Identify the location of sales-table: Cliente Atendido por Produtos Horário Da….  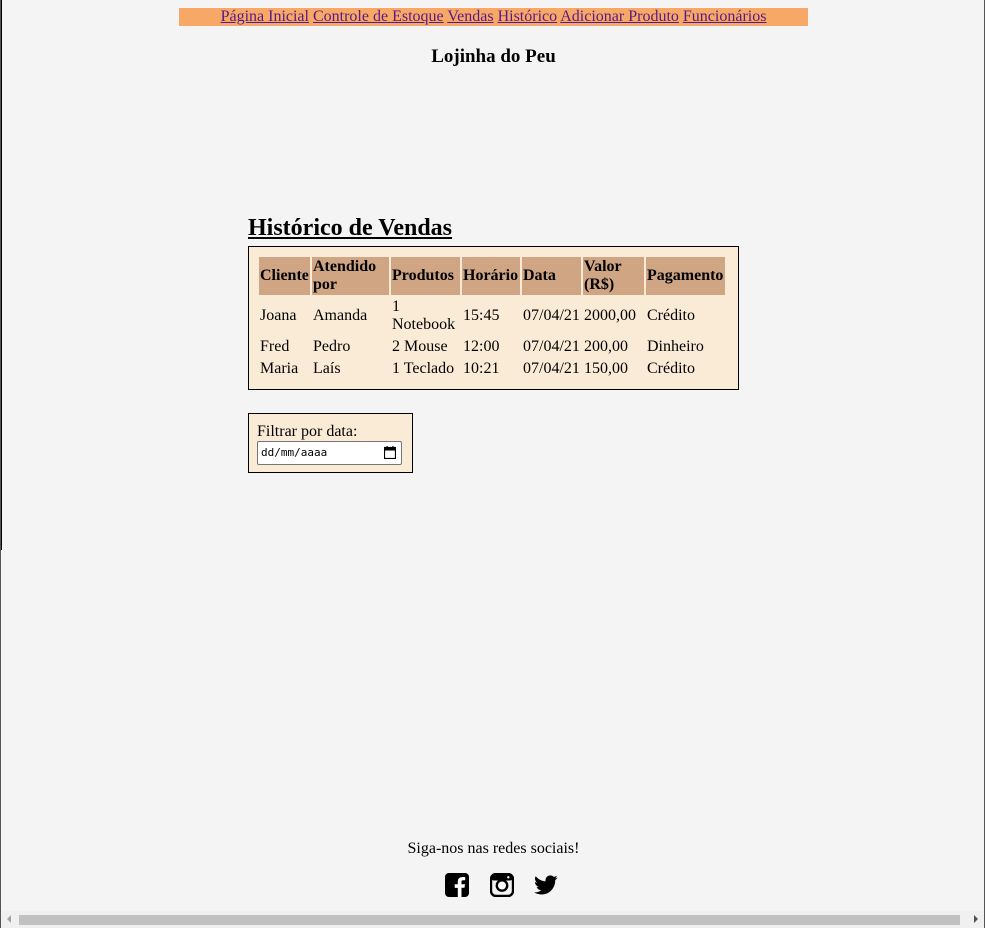
(492, 318).